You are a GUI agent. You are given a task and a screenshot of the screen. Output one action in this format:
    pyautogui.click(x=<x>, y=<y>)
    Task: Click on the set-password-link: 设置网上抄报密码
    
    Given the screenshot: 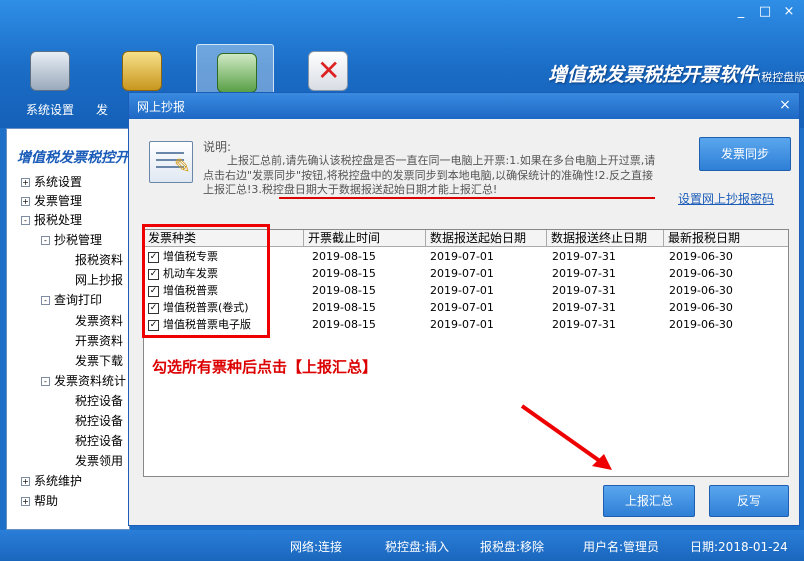 What is the action you would take?
    pyautogui.click(x=726, y=198)
    